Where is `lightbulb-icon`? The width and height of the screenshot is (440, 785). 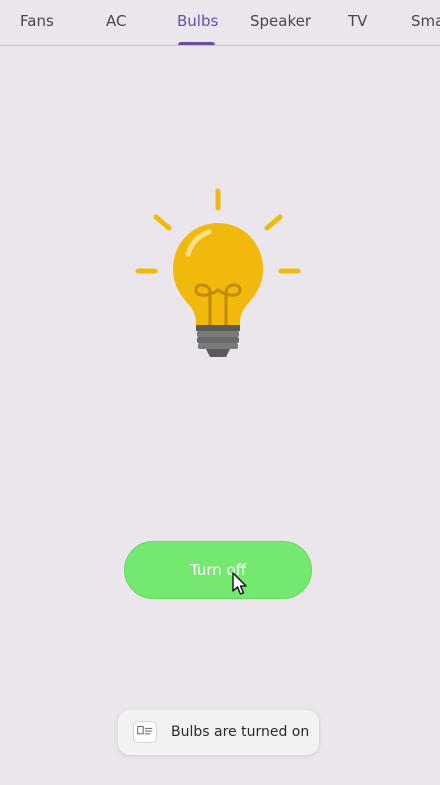 lightbulb-icon is located at coordinates (218, 272).